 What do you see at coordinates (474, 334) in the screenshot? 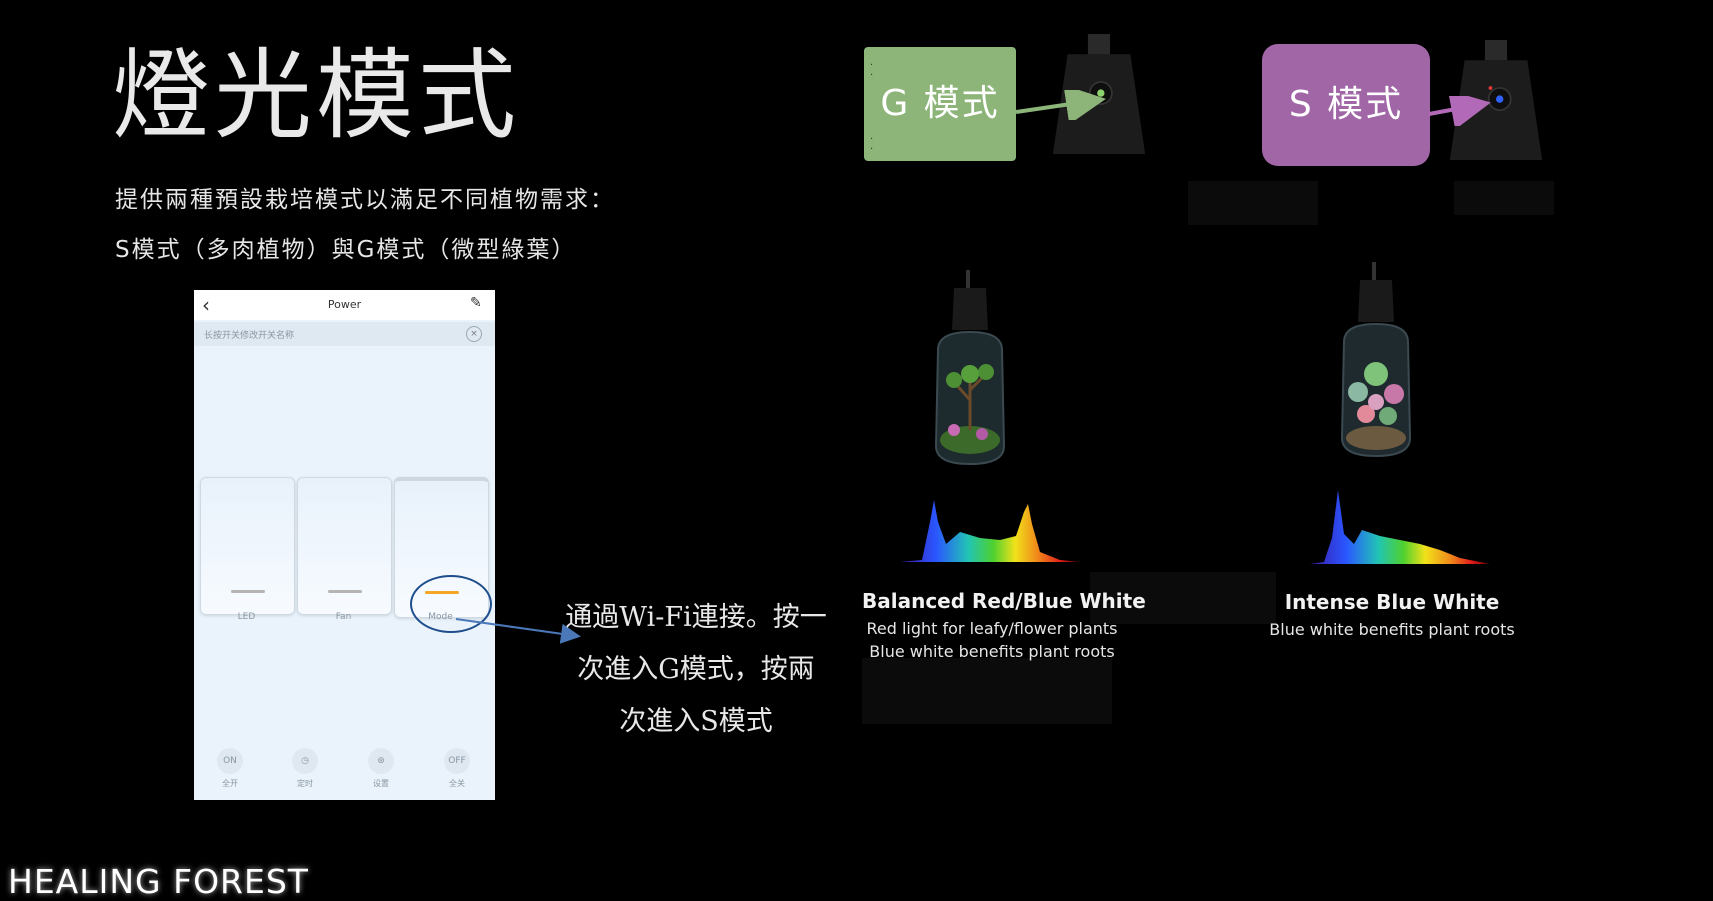
I see `close-circle-icon: ×` at bounding box center [474, 334].